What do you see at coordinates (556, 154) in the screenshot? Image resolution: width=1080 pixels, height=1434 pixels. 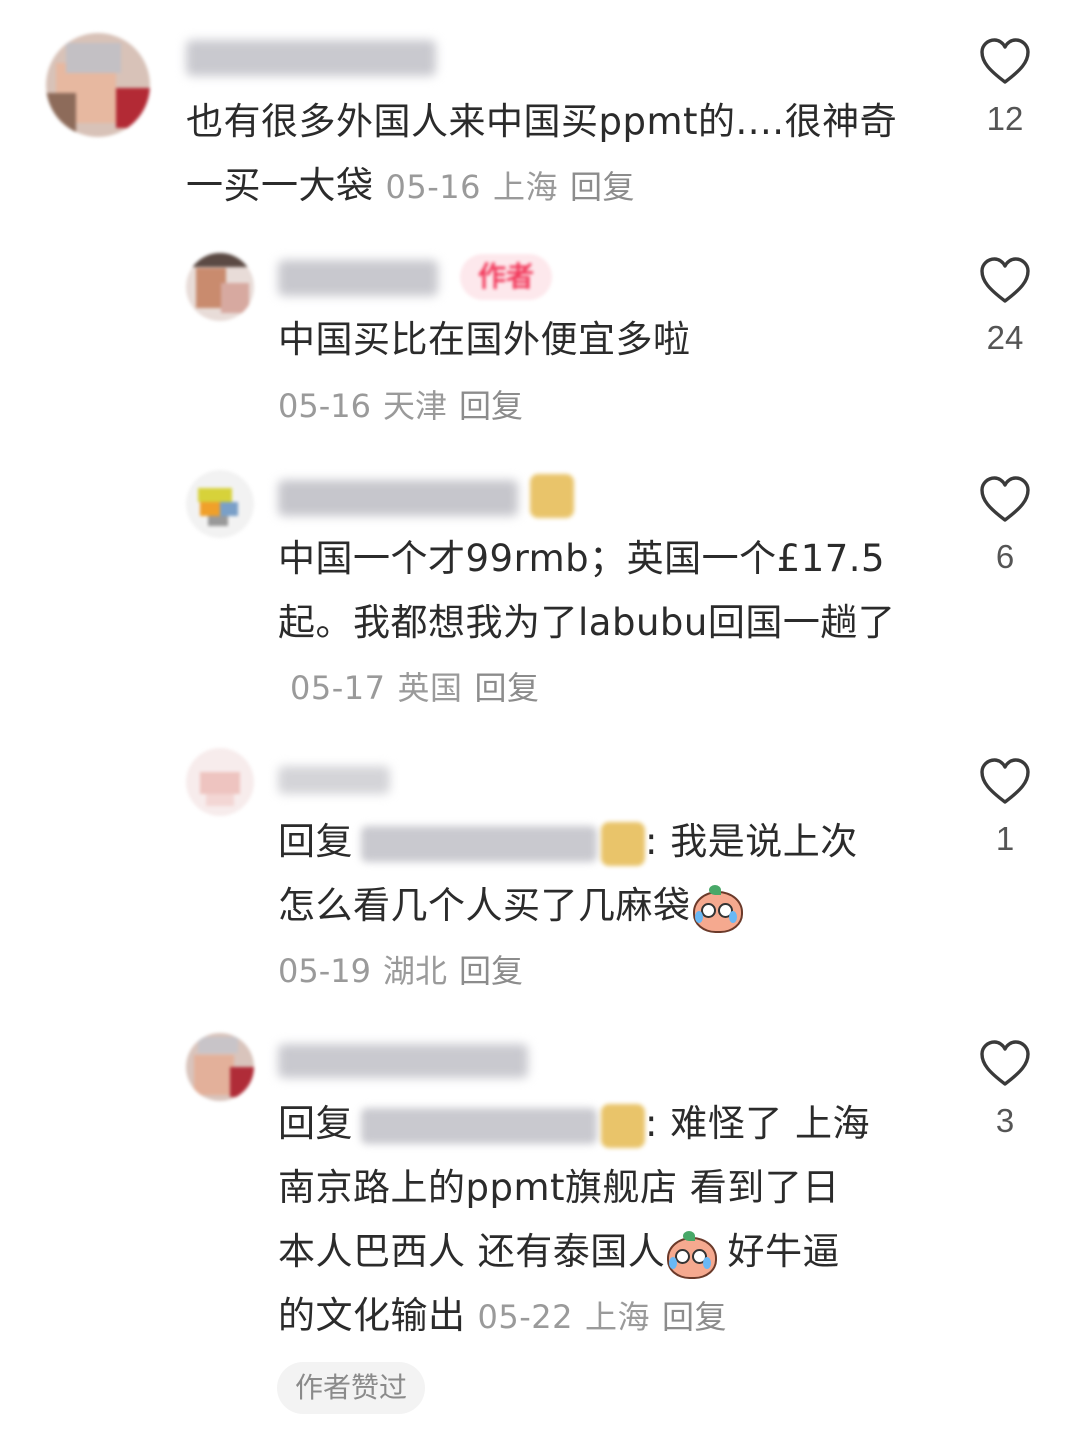 I see `comment-text: 也有很多外国人来中国买ppmt的....很神奇 一买一大袋 05-16 上海 回复` at bounding box center [556, 154].